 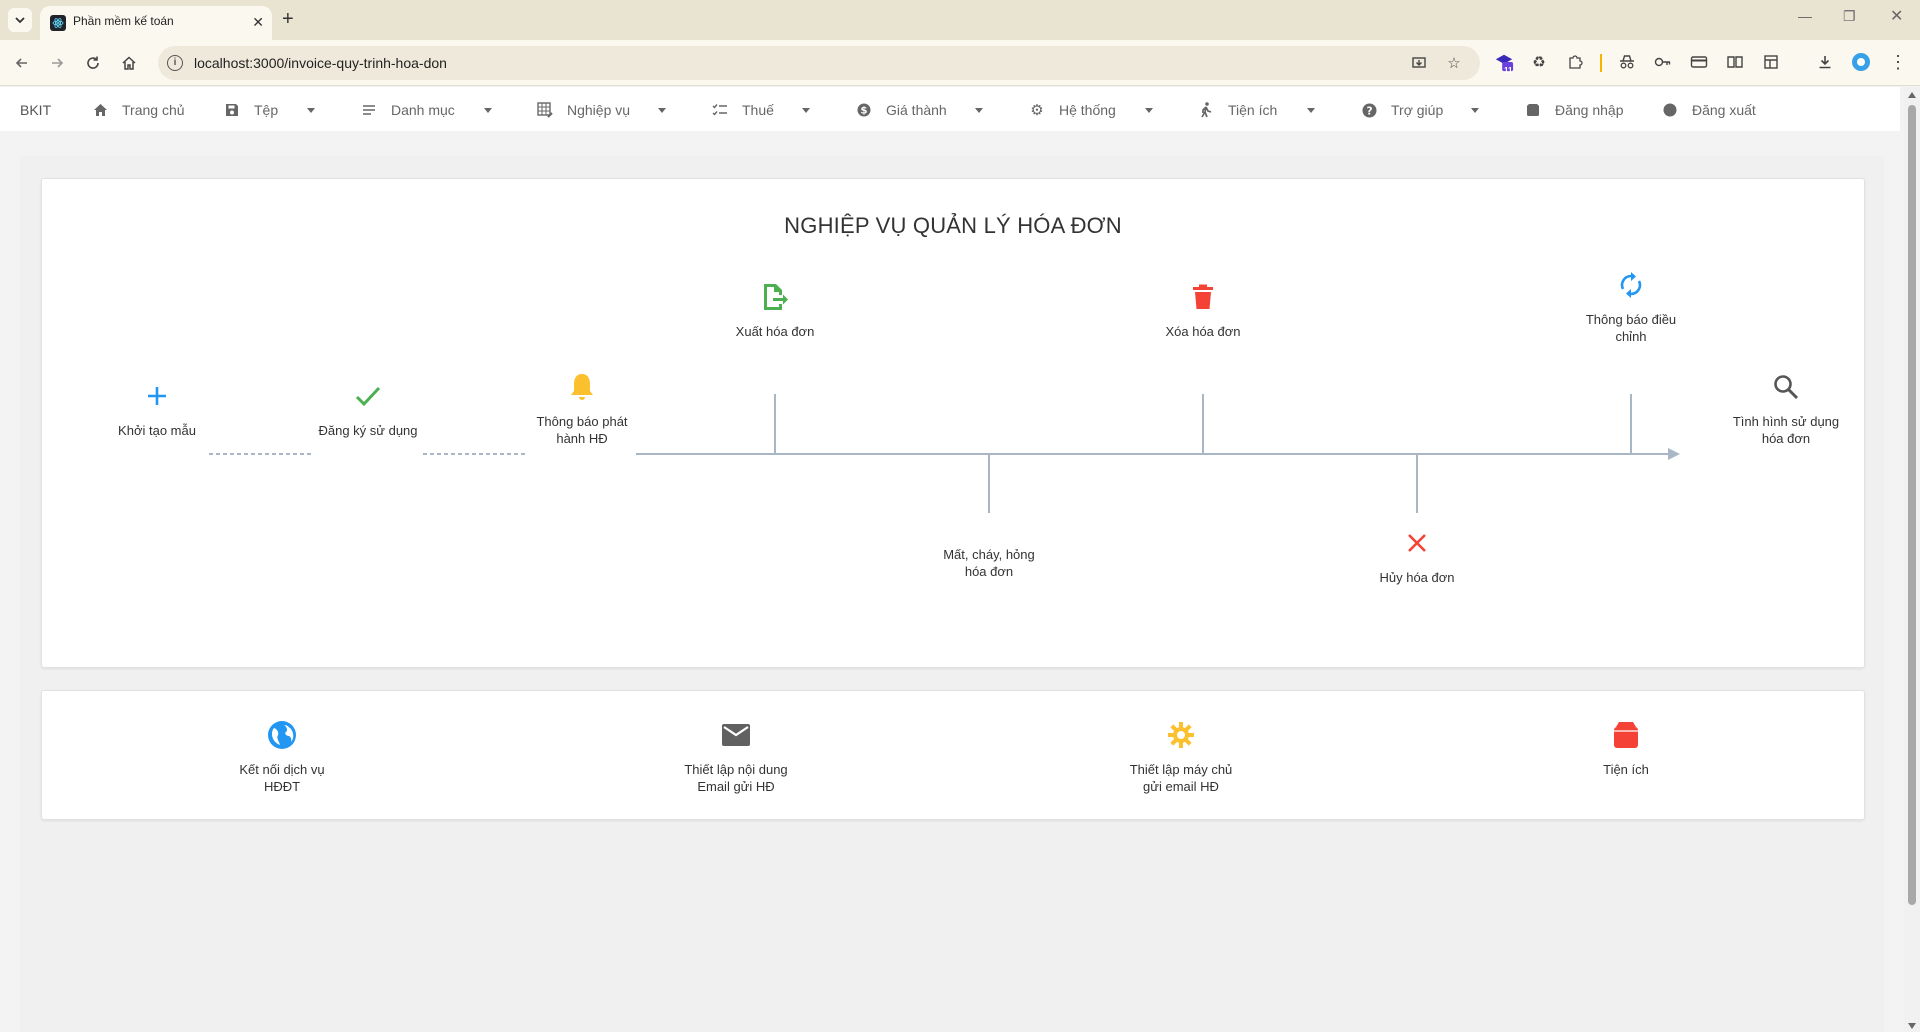 I want to click on nav-label: Tiện ích, so click(x=1253, y=110).